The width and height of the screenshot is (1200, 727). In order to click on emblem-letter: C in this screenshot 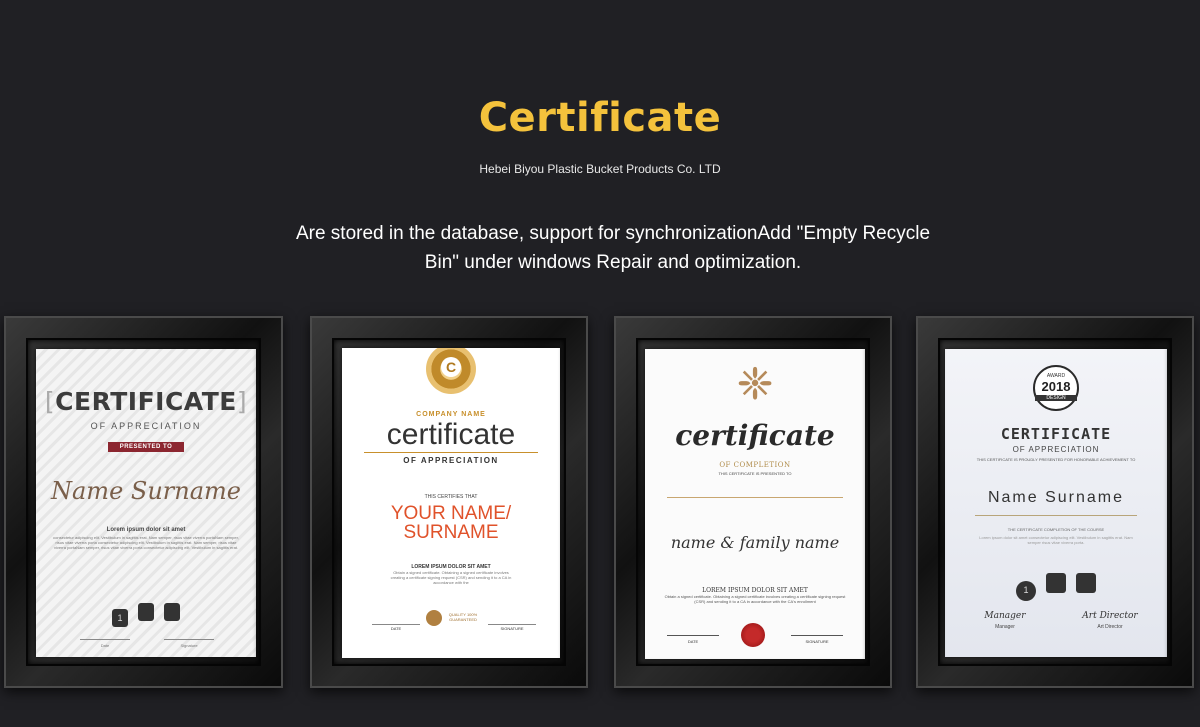, I will do `click(451, 367)`.